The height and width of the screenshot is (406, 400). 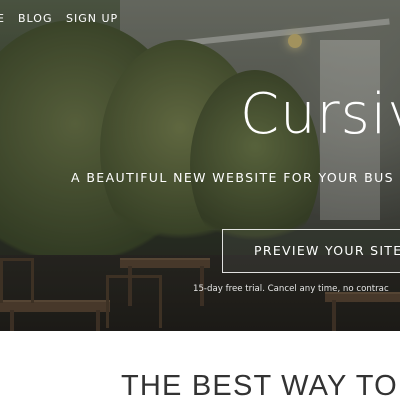 What do you see at coordinates (259, 386) in the screenshot?
I see `section-title: THE BEST WAY TO` at bounding box center [259, 386].